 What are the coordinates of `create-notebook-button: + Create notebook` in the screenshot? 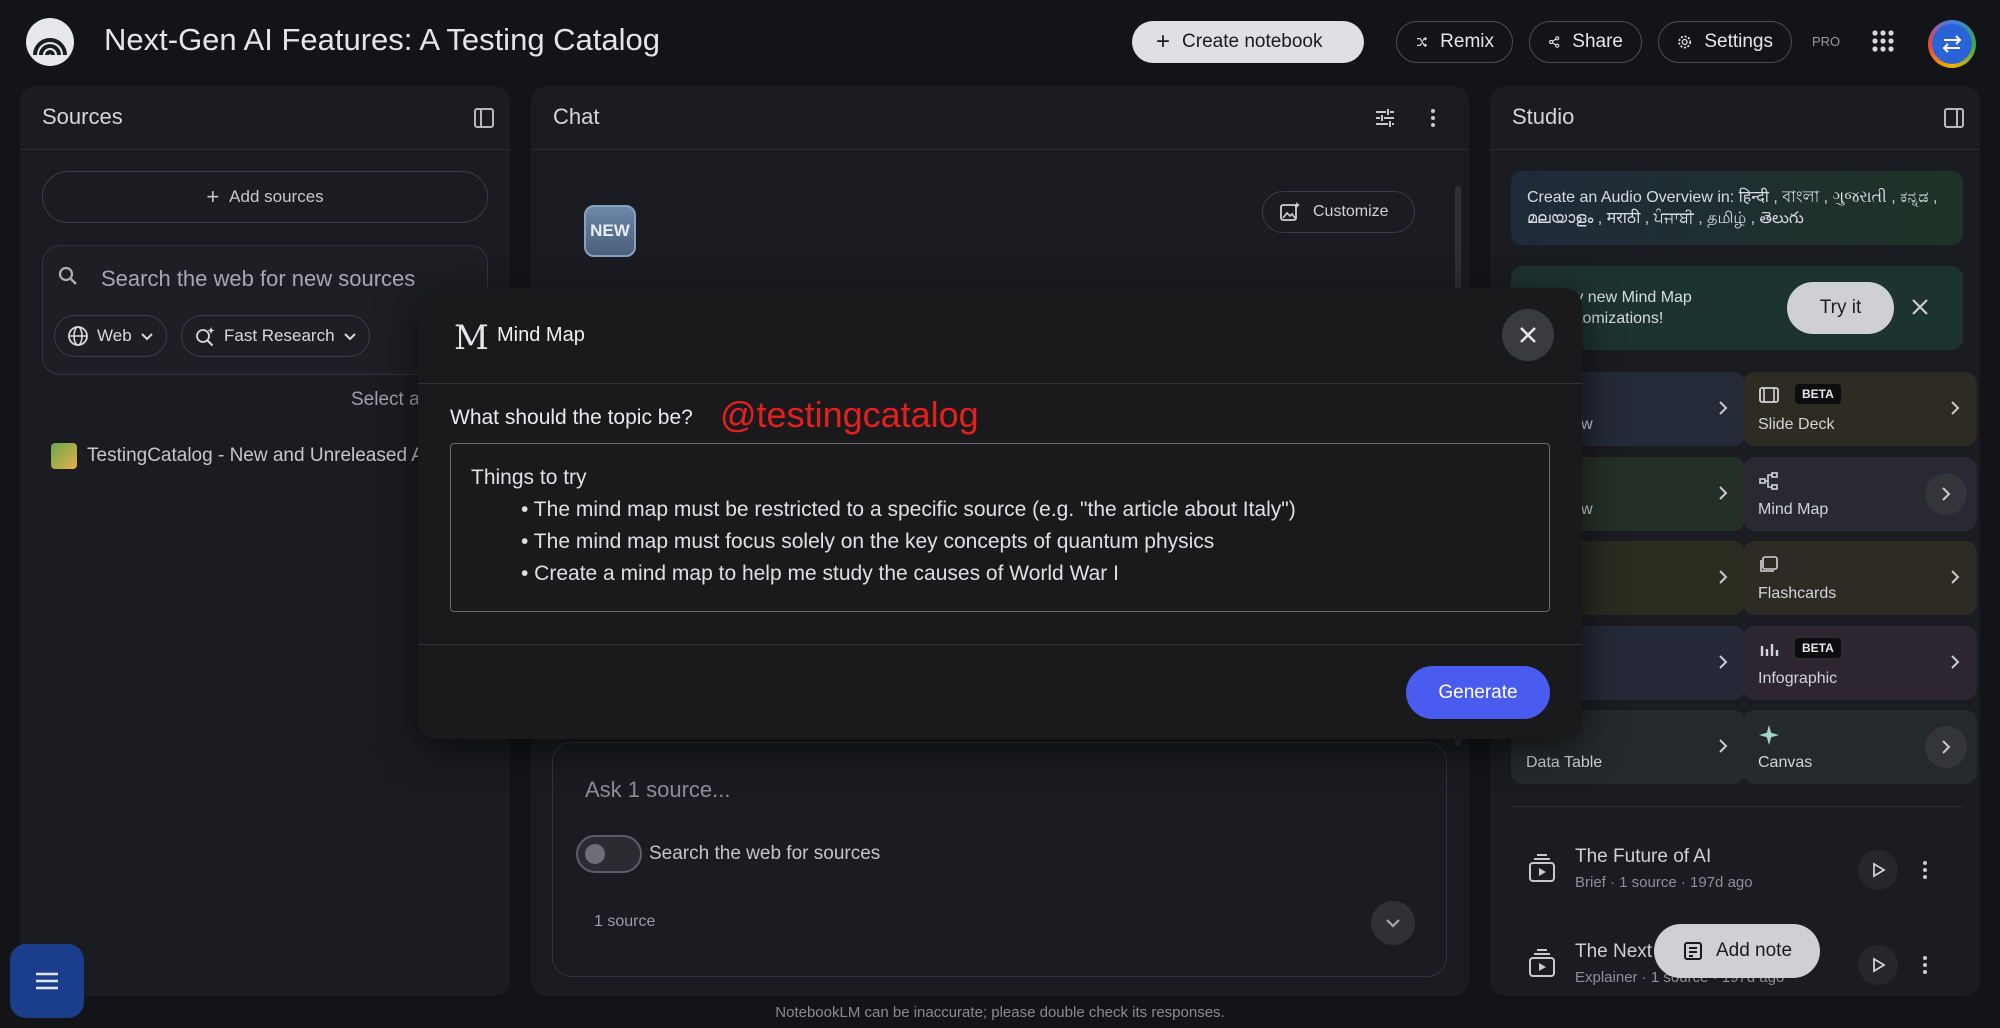 It's located at (1248, 42).